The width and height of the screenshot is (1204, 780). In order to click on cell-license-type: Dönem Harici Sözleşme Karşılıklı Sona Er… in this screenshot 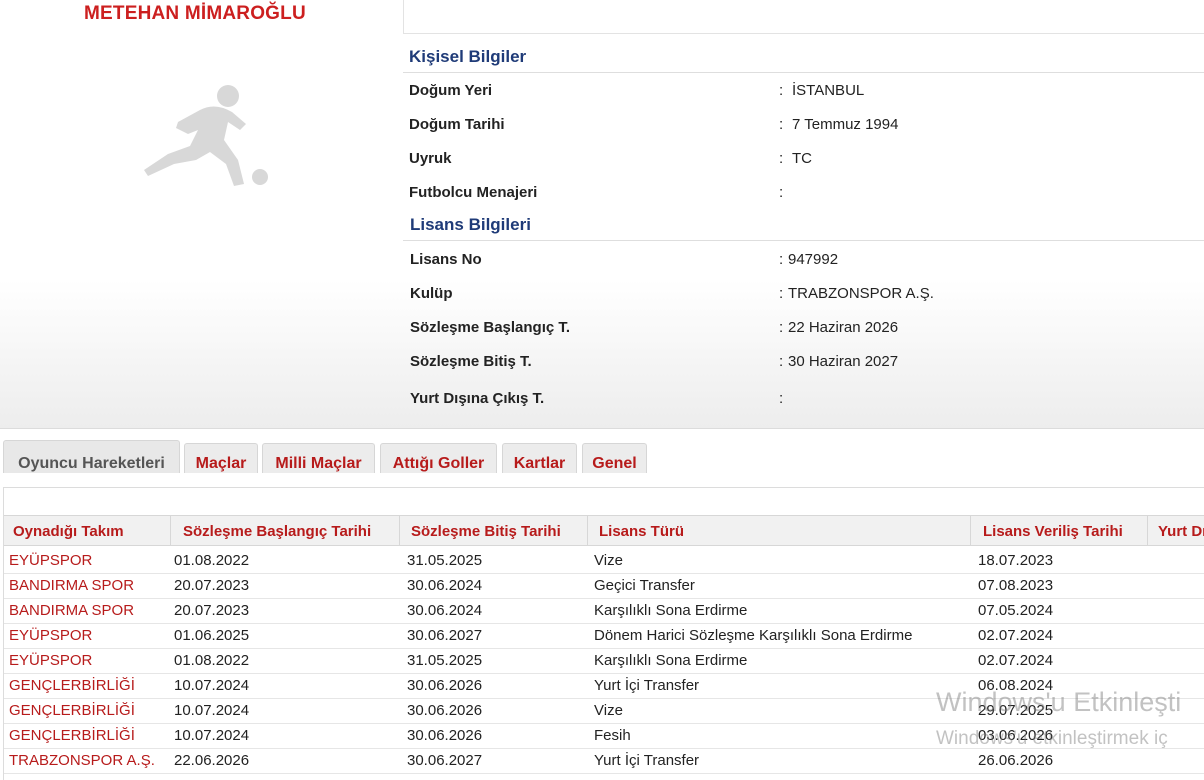, I will do `click(753, 635)`.